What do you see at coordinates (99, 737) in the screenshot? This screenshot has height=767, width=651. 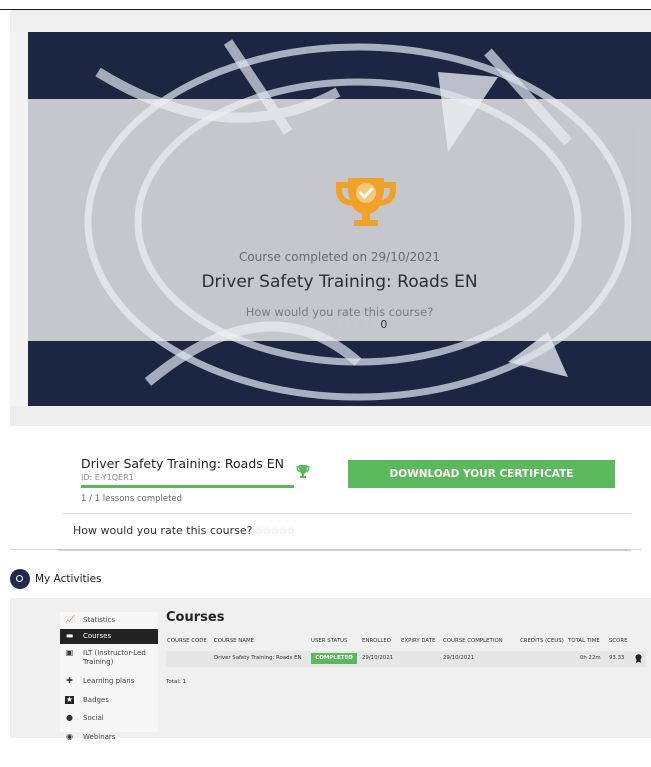 I see `sidebar-item-label: Webinars` at bounding box center [99, 737].